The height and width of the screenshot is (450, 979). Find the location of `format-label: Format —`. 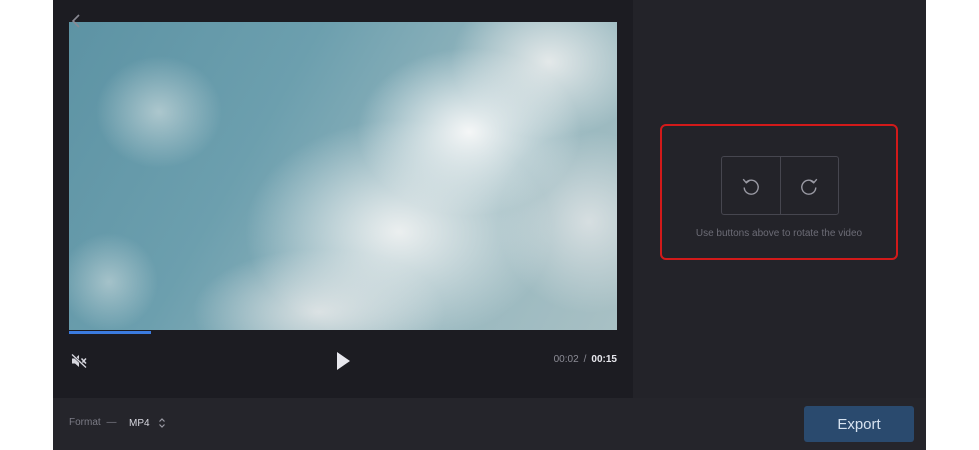

format-label: Format — is located at coordinates (92, 422).